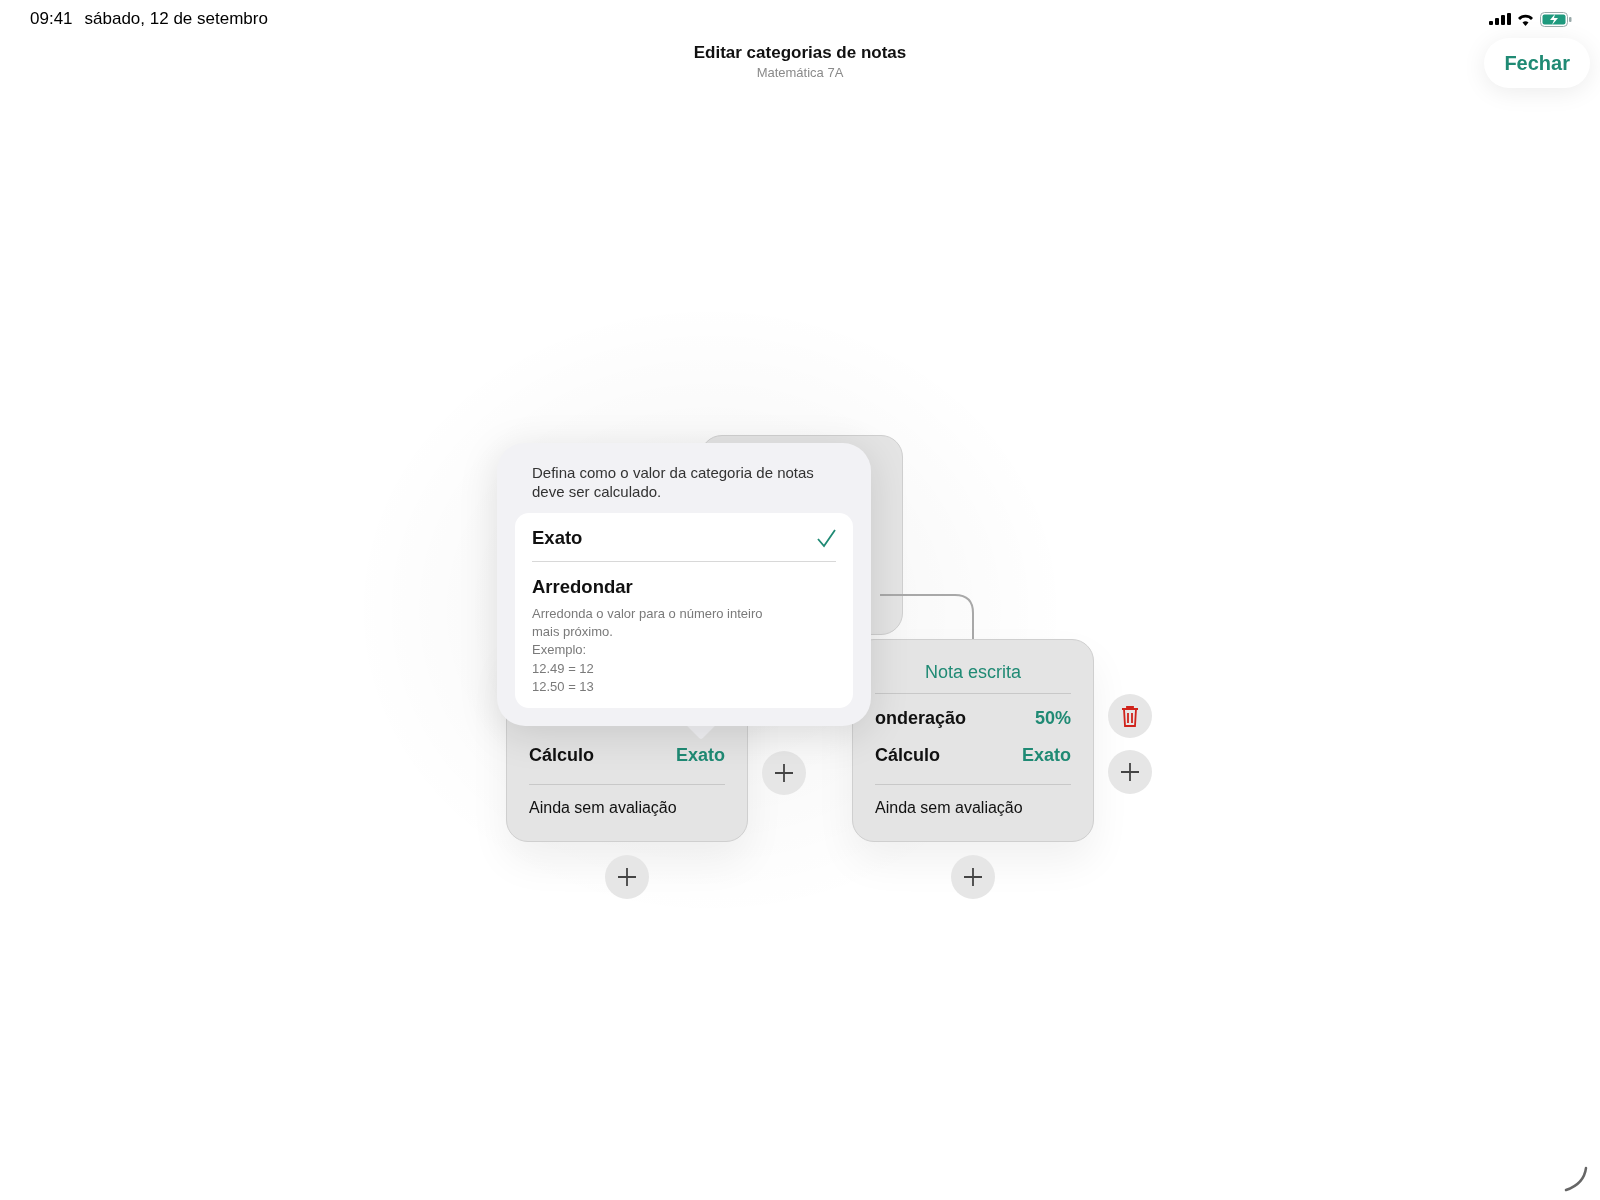 The width and height of the screenshot is (1600, 1200). Describe the element at coordinates (563, 668) in the screenshot. I see `example-text: 12.49 = 12` at that location.